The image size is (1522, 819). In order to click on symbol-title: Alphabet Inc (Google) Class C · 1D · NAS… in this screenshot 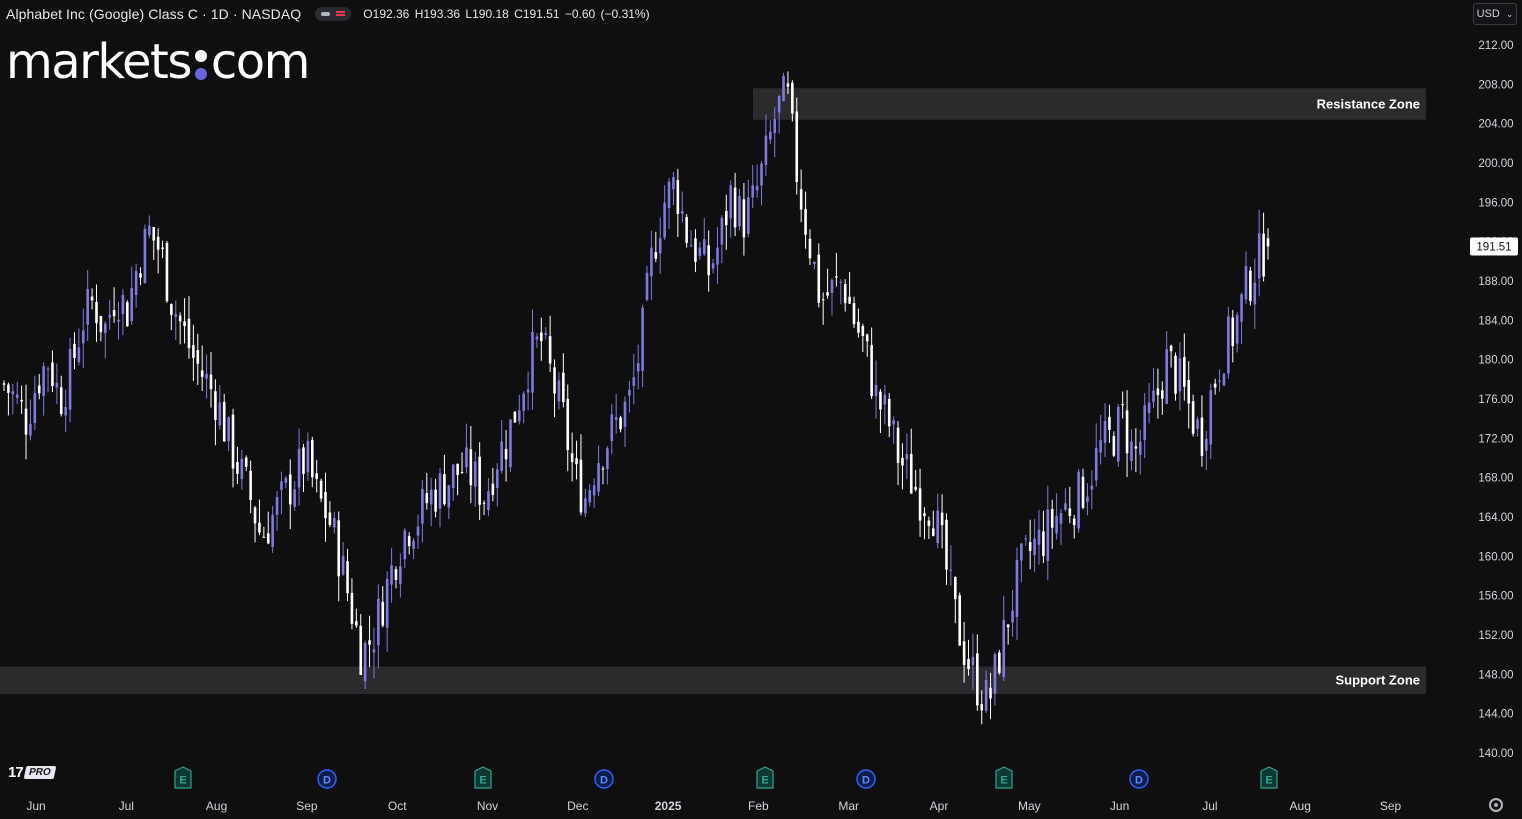, I will do `click(153, 14)`.